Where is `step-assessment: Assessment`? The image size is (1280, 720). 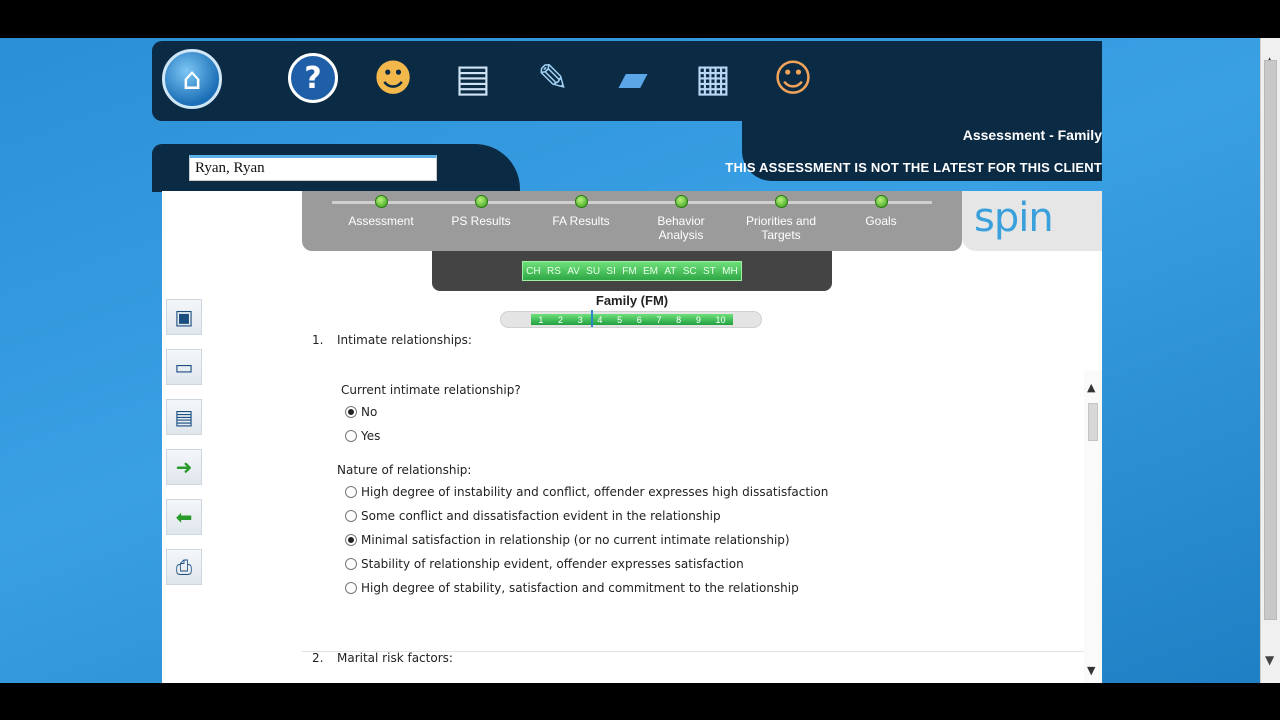
step-assessment: Assessment is located at coordinates (381, 211).